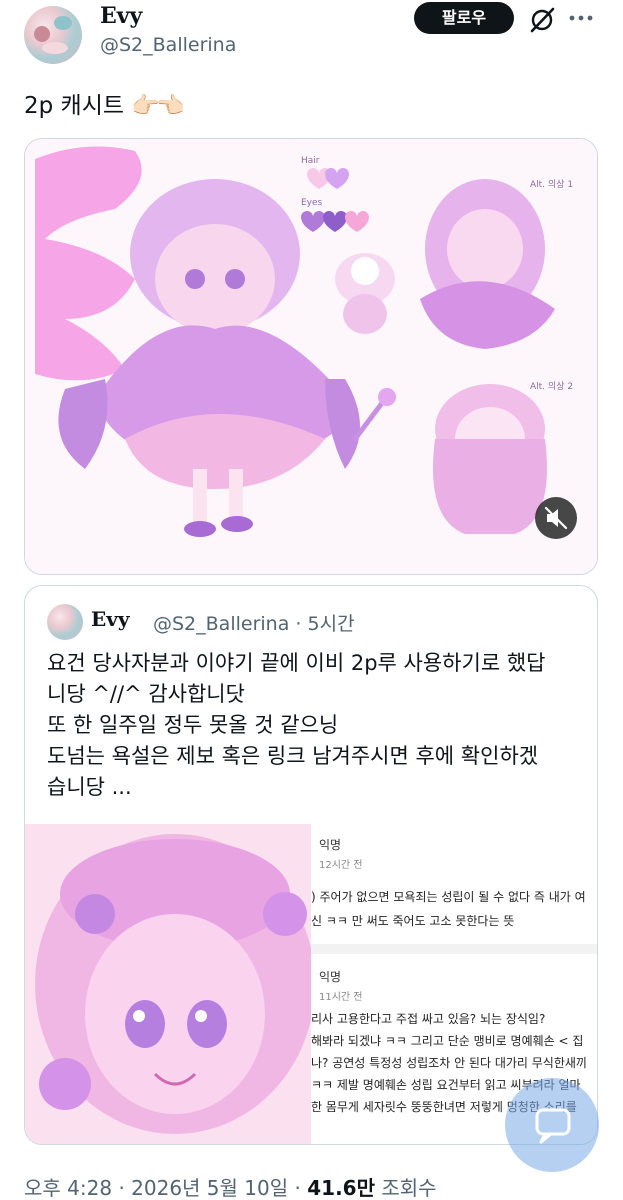 Image resolution: width=623 pixels, height=1200 pixels. Describe the element at coordinates (65, 622) in the screenshot. I see `quoted-author-avatar` at that location.